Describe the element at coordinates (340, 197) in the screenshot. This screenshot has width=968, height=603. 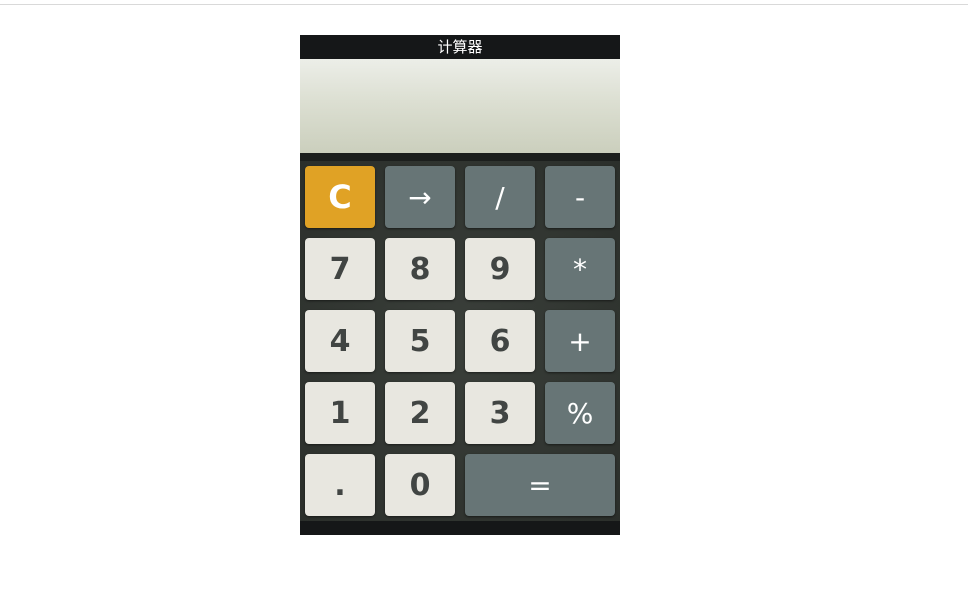
I see `clear-button: C` at that location.